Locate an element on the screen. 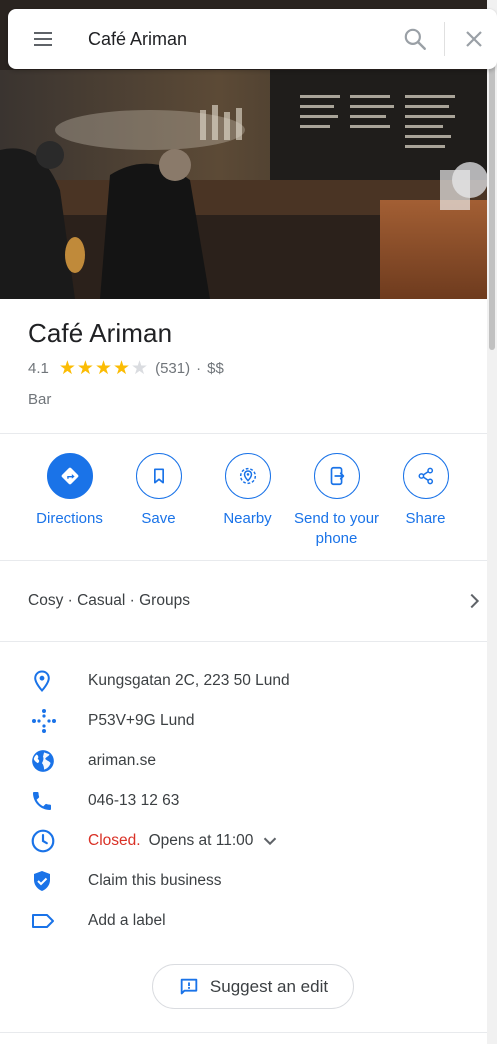  place-category: Bar is located at coordinates (248, 399).